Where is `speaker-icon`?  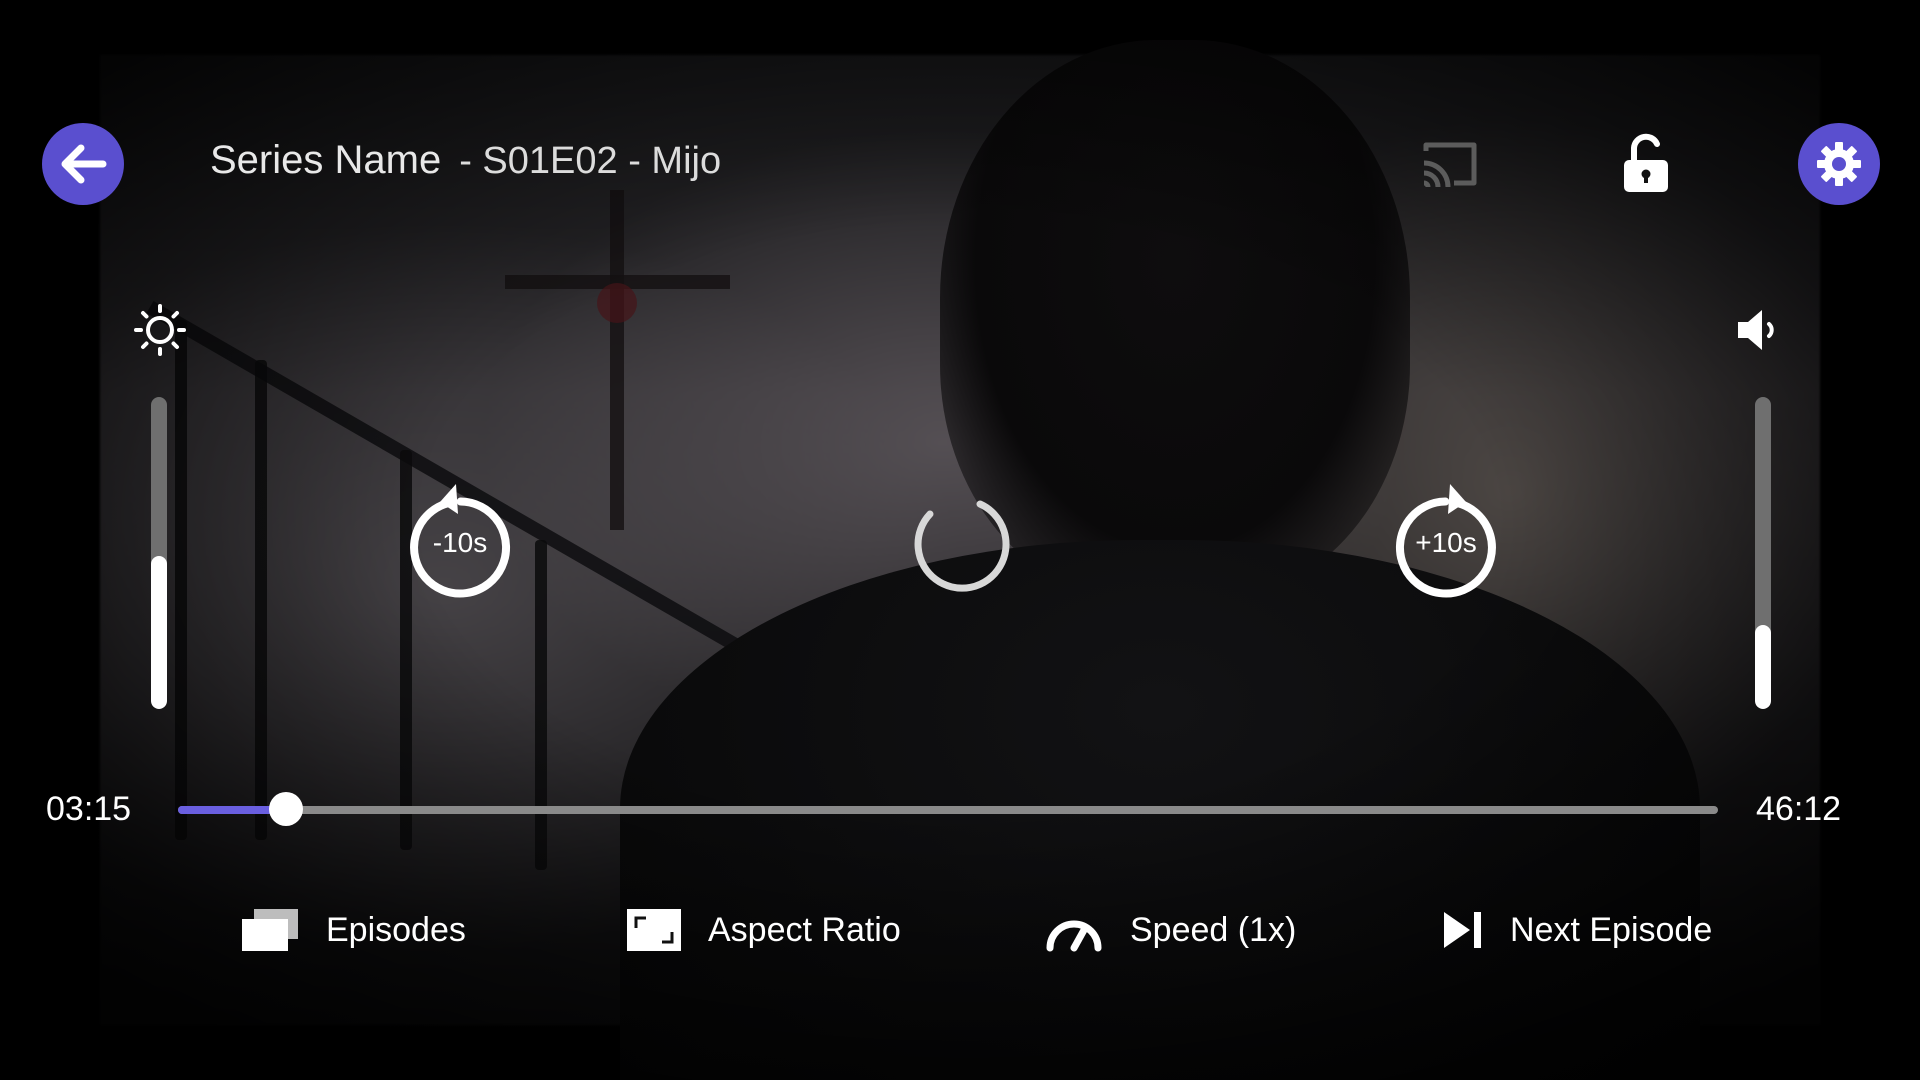 speaker-icon is located at coordinates (1756, 330).